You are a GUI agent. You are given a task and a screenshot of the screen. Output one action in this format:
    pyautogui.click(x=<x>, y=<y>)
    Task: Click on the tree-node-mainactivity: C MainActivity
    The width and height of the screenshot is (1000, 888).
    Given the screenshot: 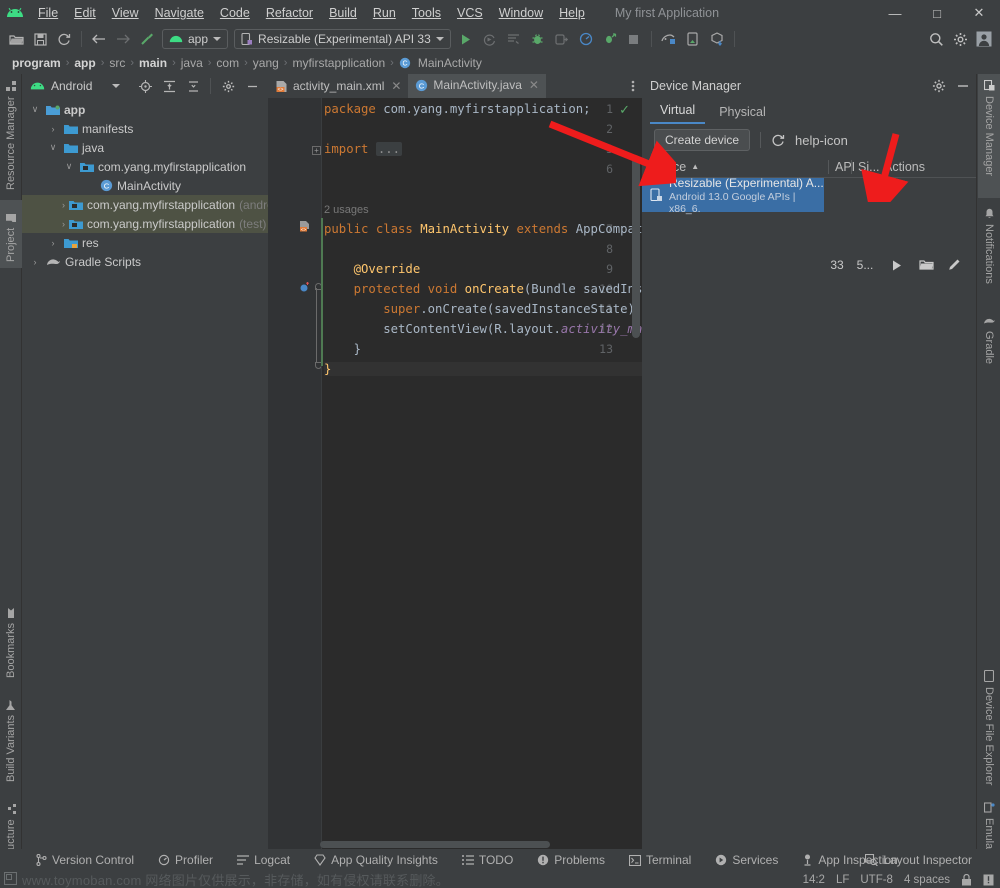 What is the action you would take?
    pyautogui.click(x=145, y=185)
    